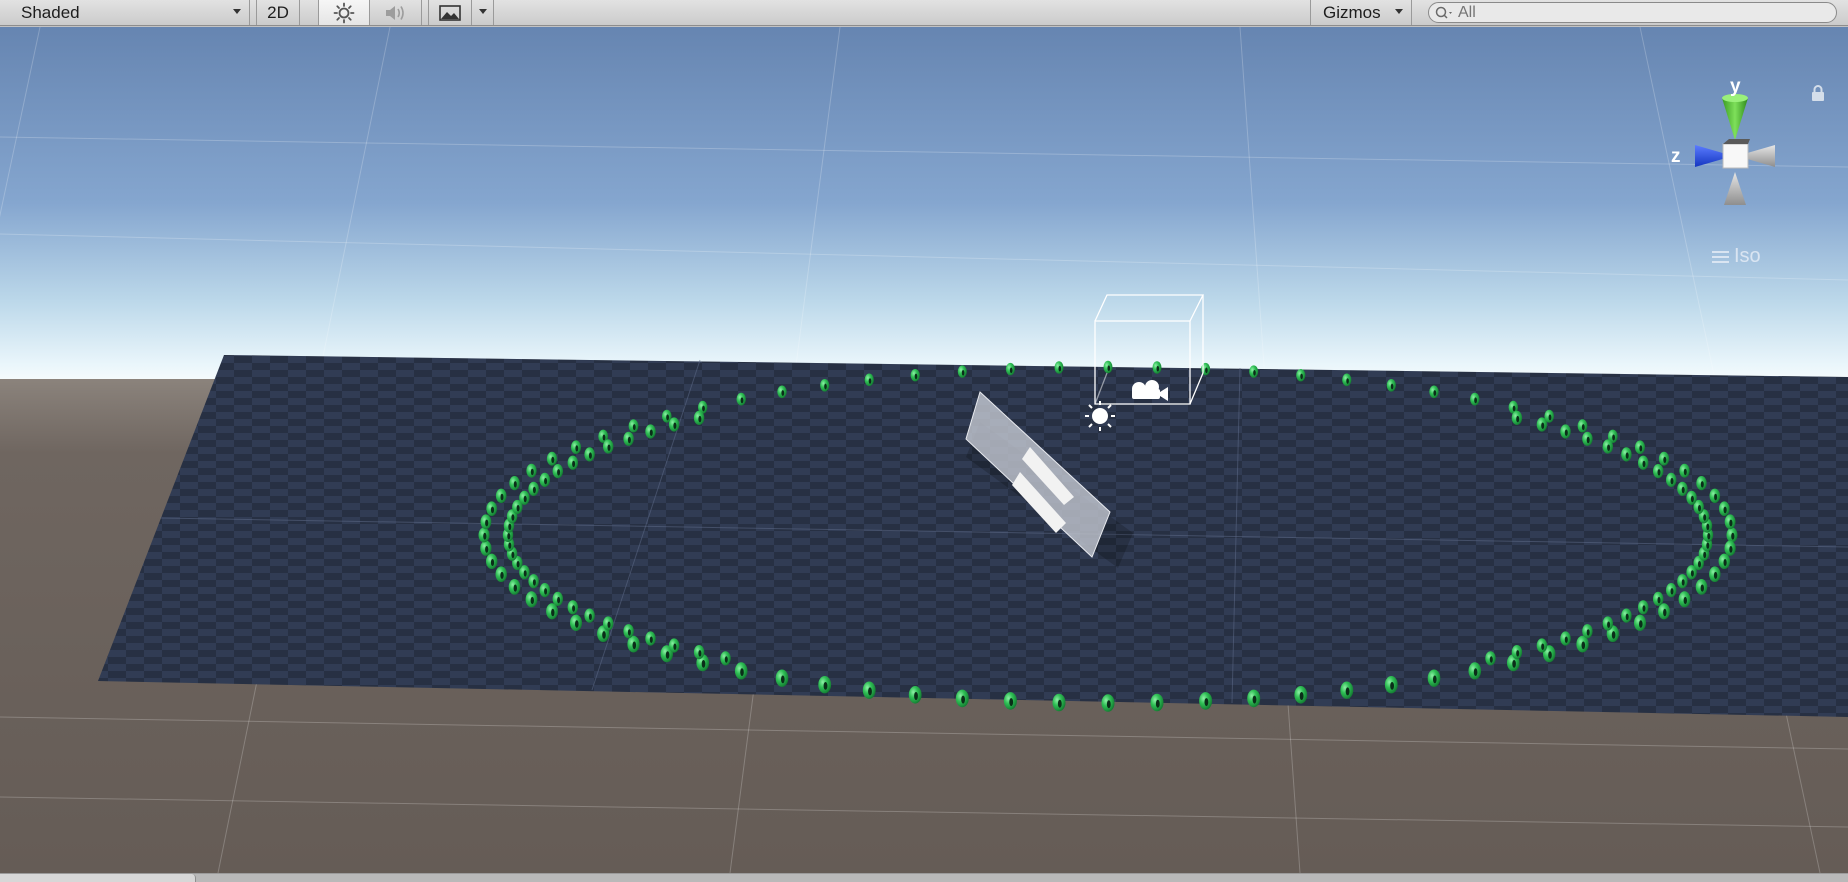  What do you see at coordinates (1735, 87) in the screenshot?
I see `y-axis-label: y` at bounding box center [1735, 87].